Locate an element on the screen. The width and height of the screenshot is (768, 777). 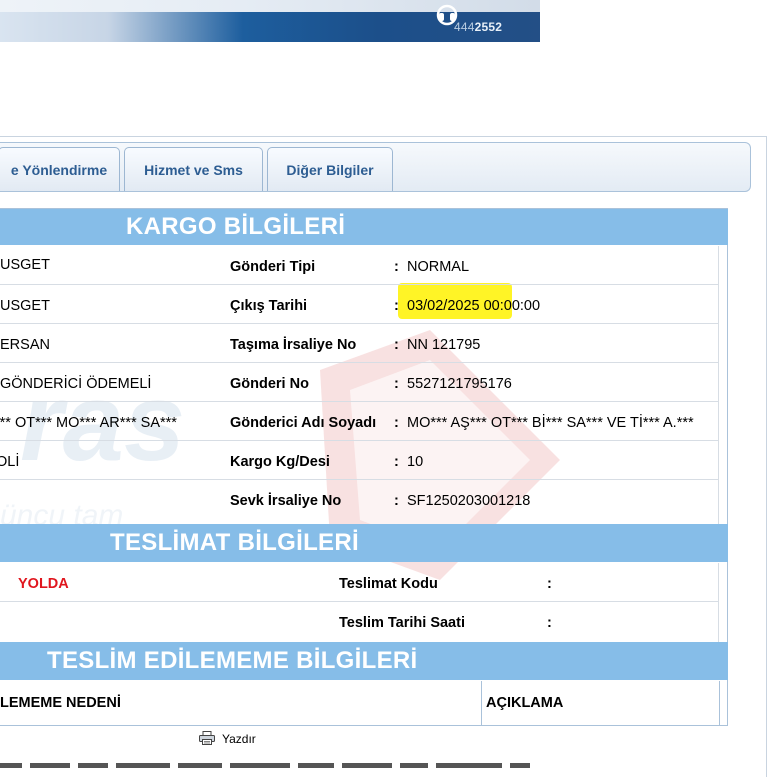
print-label: Yazdır is located at coordinates (239, 739).